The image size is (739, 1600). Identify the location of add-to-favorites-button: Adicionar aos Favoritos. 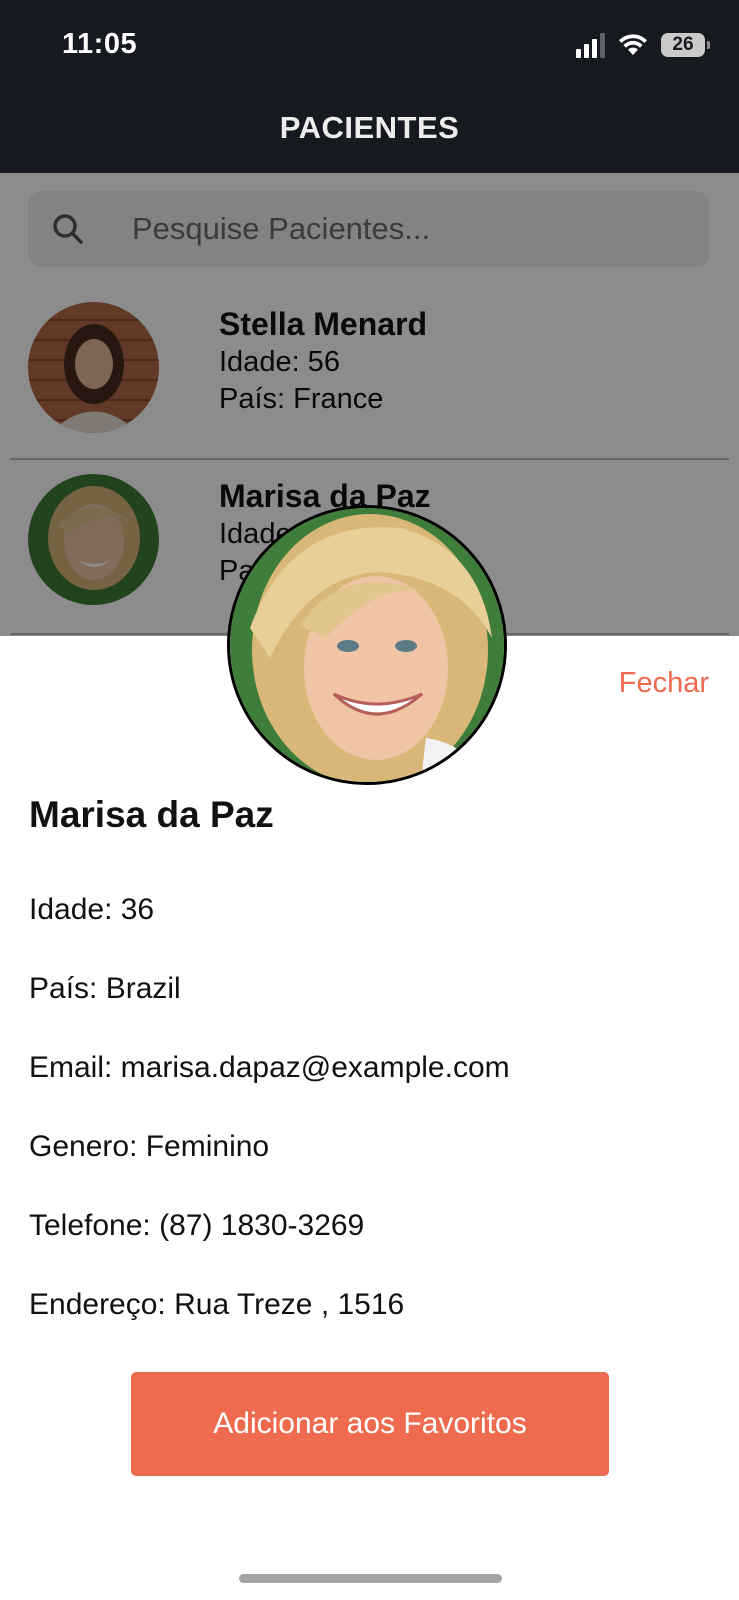
(370, 1424).